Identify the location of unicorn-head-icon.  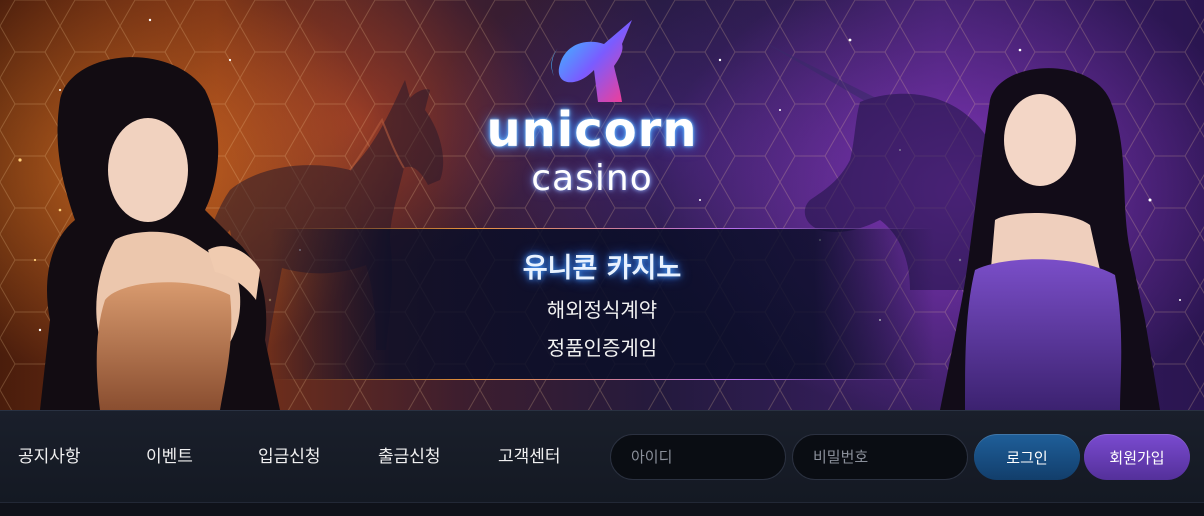
(591, 61).